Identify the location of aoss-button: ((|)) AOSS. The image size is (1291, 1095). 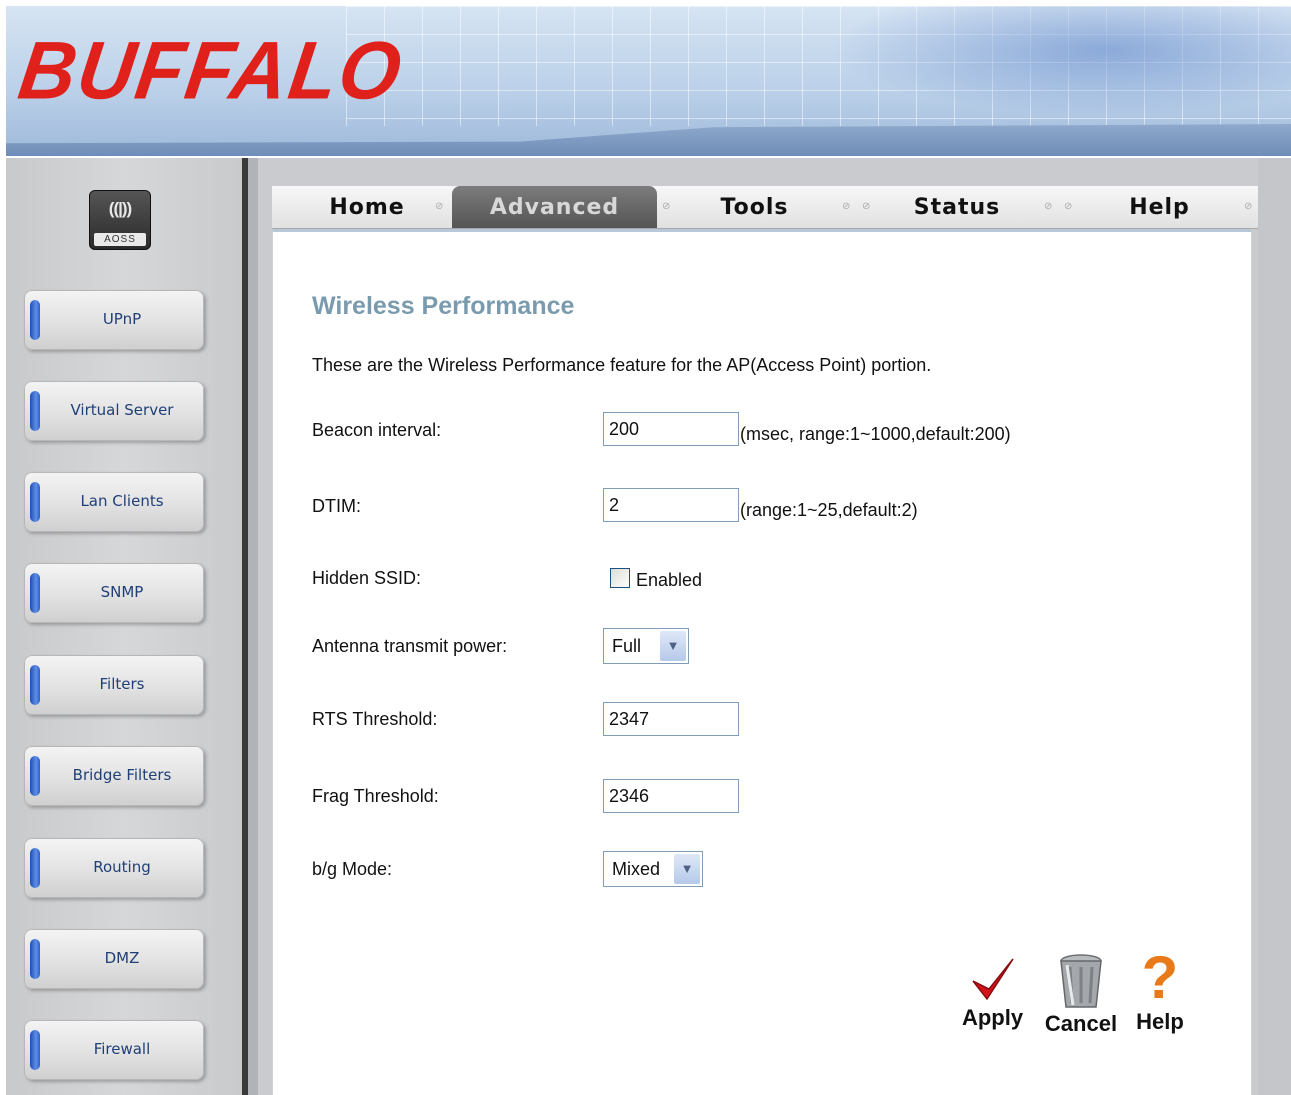
(120, 220).